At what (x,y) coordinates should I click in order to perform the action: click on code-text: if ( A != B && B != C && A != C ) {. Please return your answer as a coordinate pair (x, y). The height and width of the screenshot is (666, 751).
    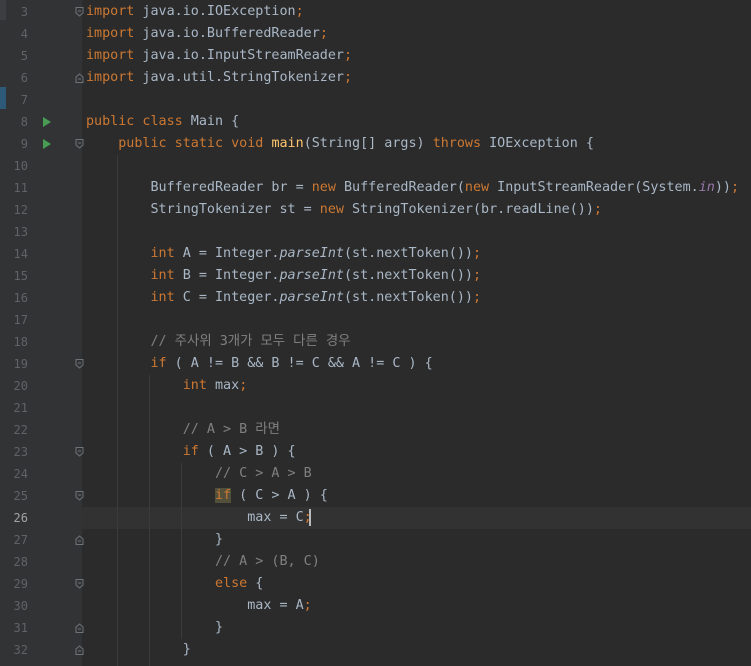
    Looking at the image, I should click on (259, 364).